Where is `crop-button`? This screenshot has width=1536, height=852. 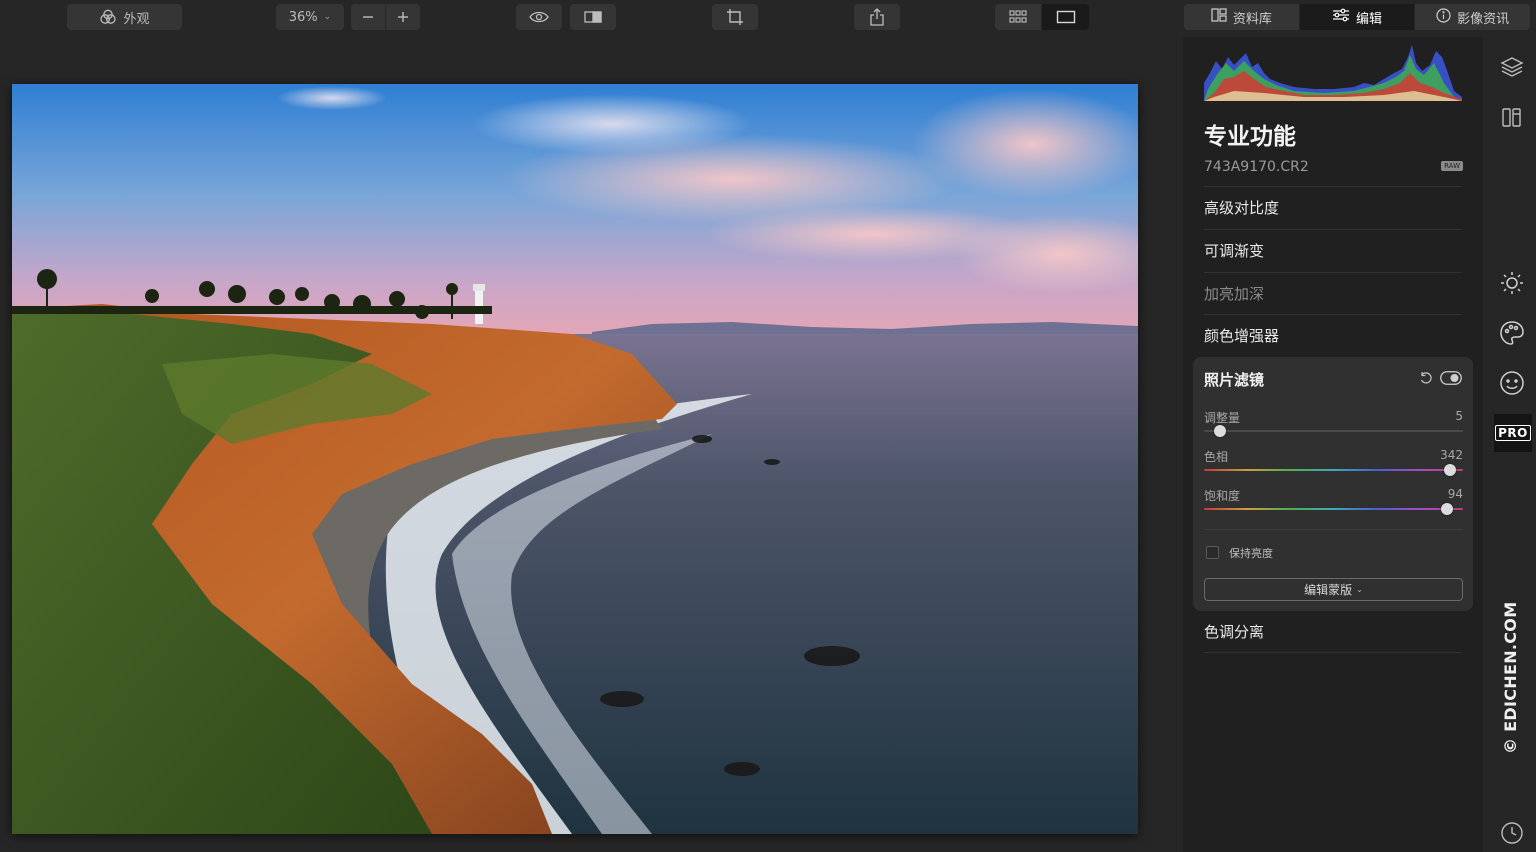 crop-button is located at coordinates (735, 17).